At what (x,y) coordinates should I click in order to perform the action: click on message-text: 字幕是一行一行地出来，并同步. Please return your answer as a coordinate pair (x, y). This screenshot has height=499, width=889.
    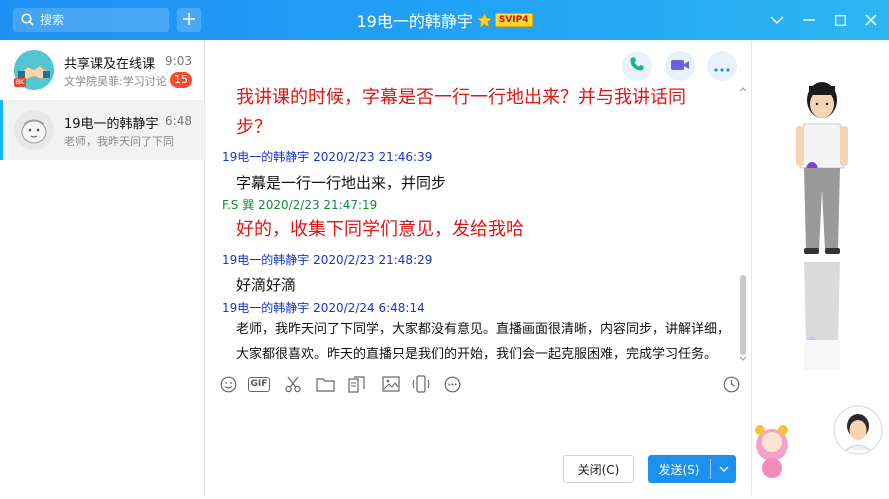
    Looking at the image, I should click on (341, 183).